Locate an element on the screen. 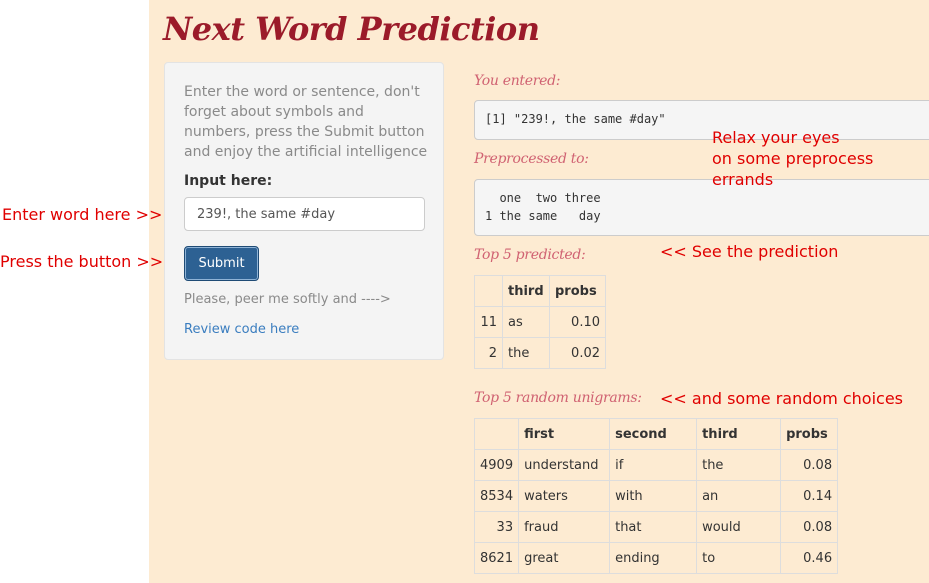 This screenshot has width=929, height=583. table-cell: that is located at coordinates (653, 527).